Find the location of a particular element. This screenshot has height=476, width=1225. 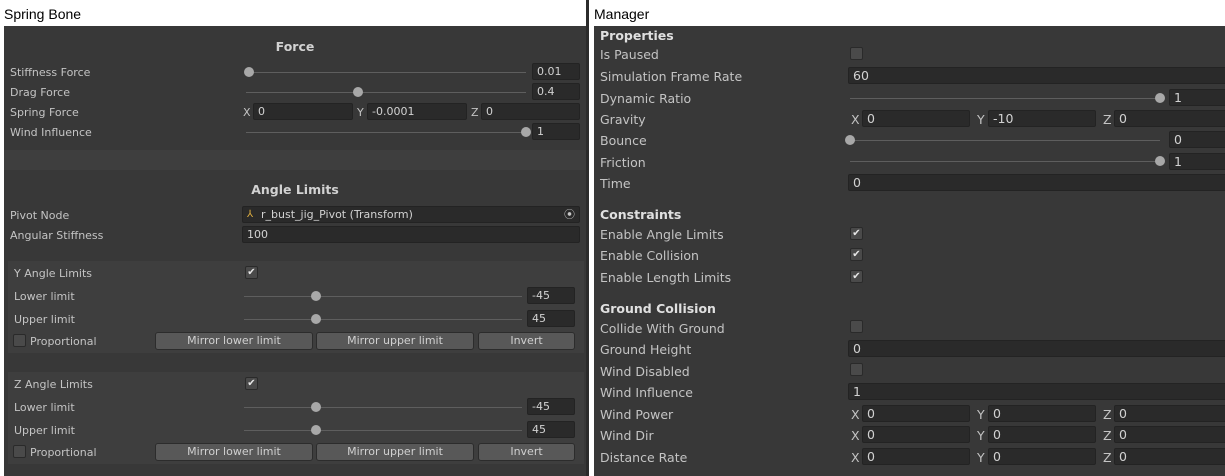

sim-frame-rate-label: Simulation Frame Rate is located at coordinates (671, 76).